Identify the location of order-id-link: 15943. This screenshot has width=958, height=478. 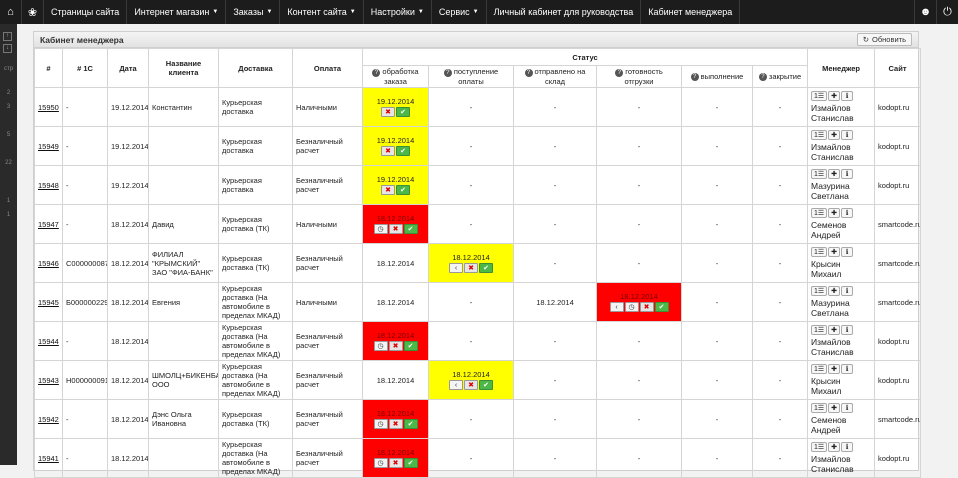
(48, 380).